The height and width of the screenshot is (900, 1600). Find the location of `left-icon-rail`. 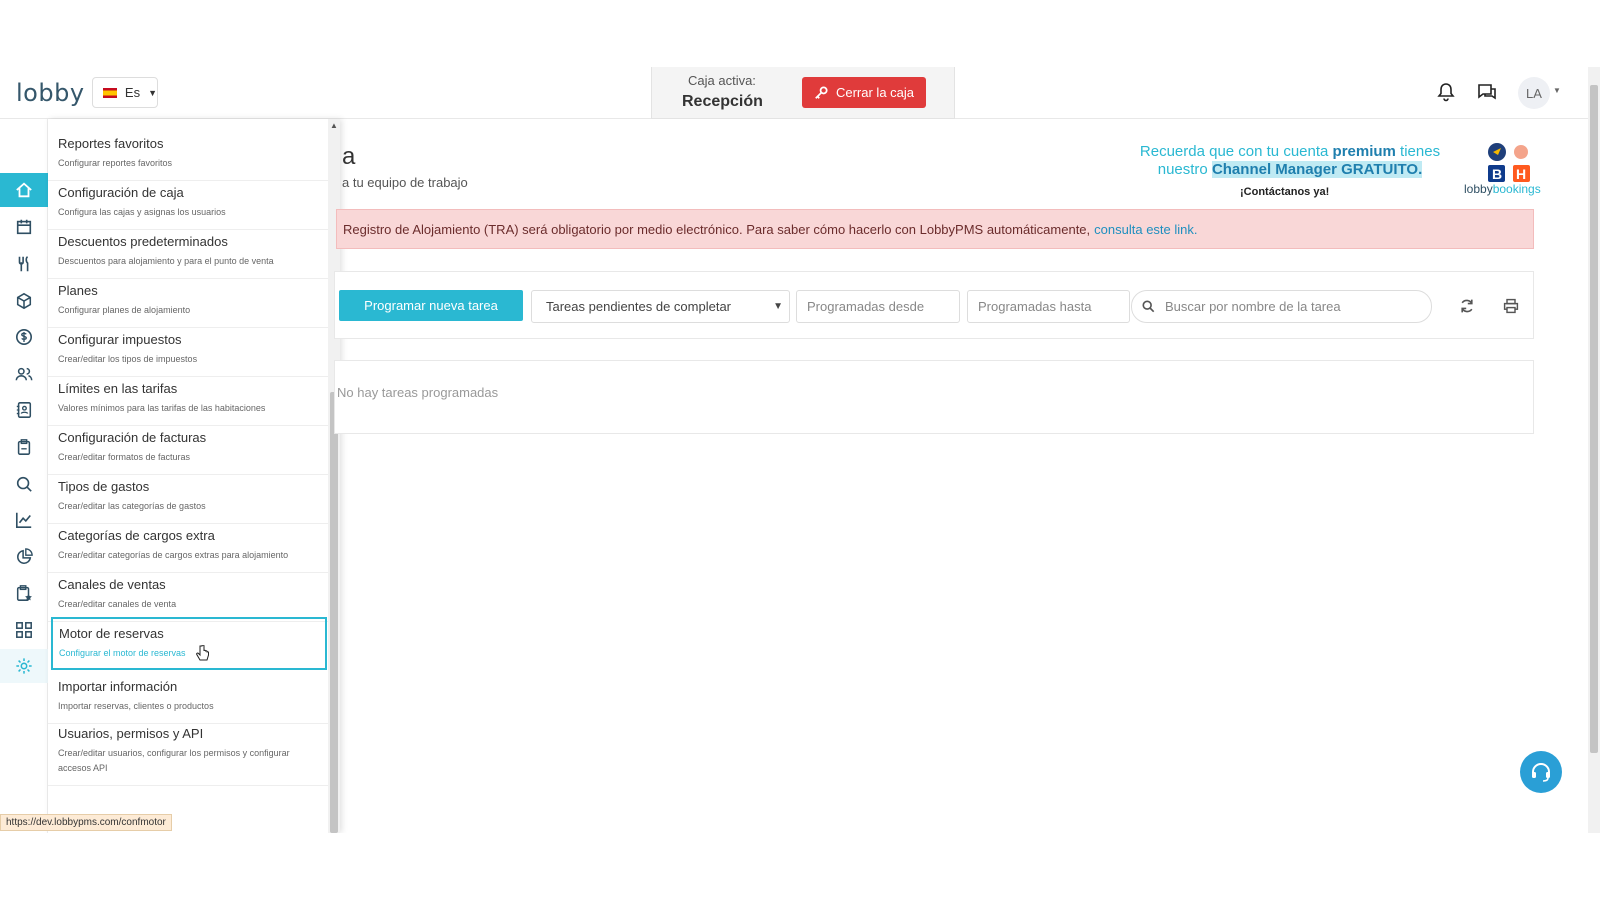

left-icon-rail is located at coordinates (24, 476).